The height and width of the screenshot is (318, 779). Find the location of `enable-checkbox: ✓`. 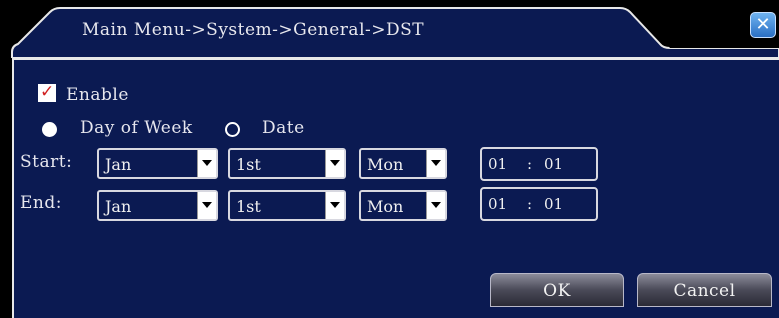

enable-checkbox: ✓ is located at coordinates (47, 92).